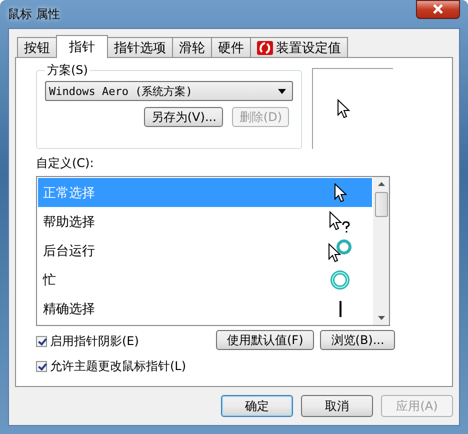 The height and width of the screenshot is (434, 468). Describe the element at coordinates (299, 47) in the screenshot. I see `tab: 装置设定值` at that location.